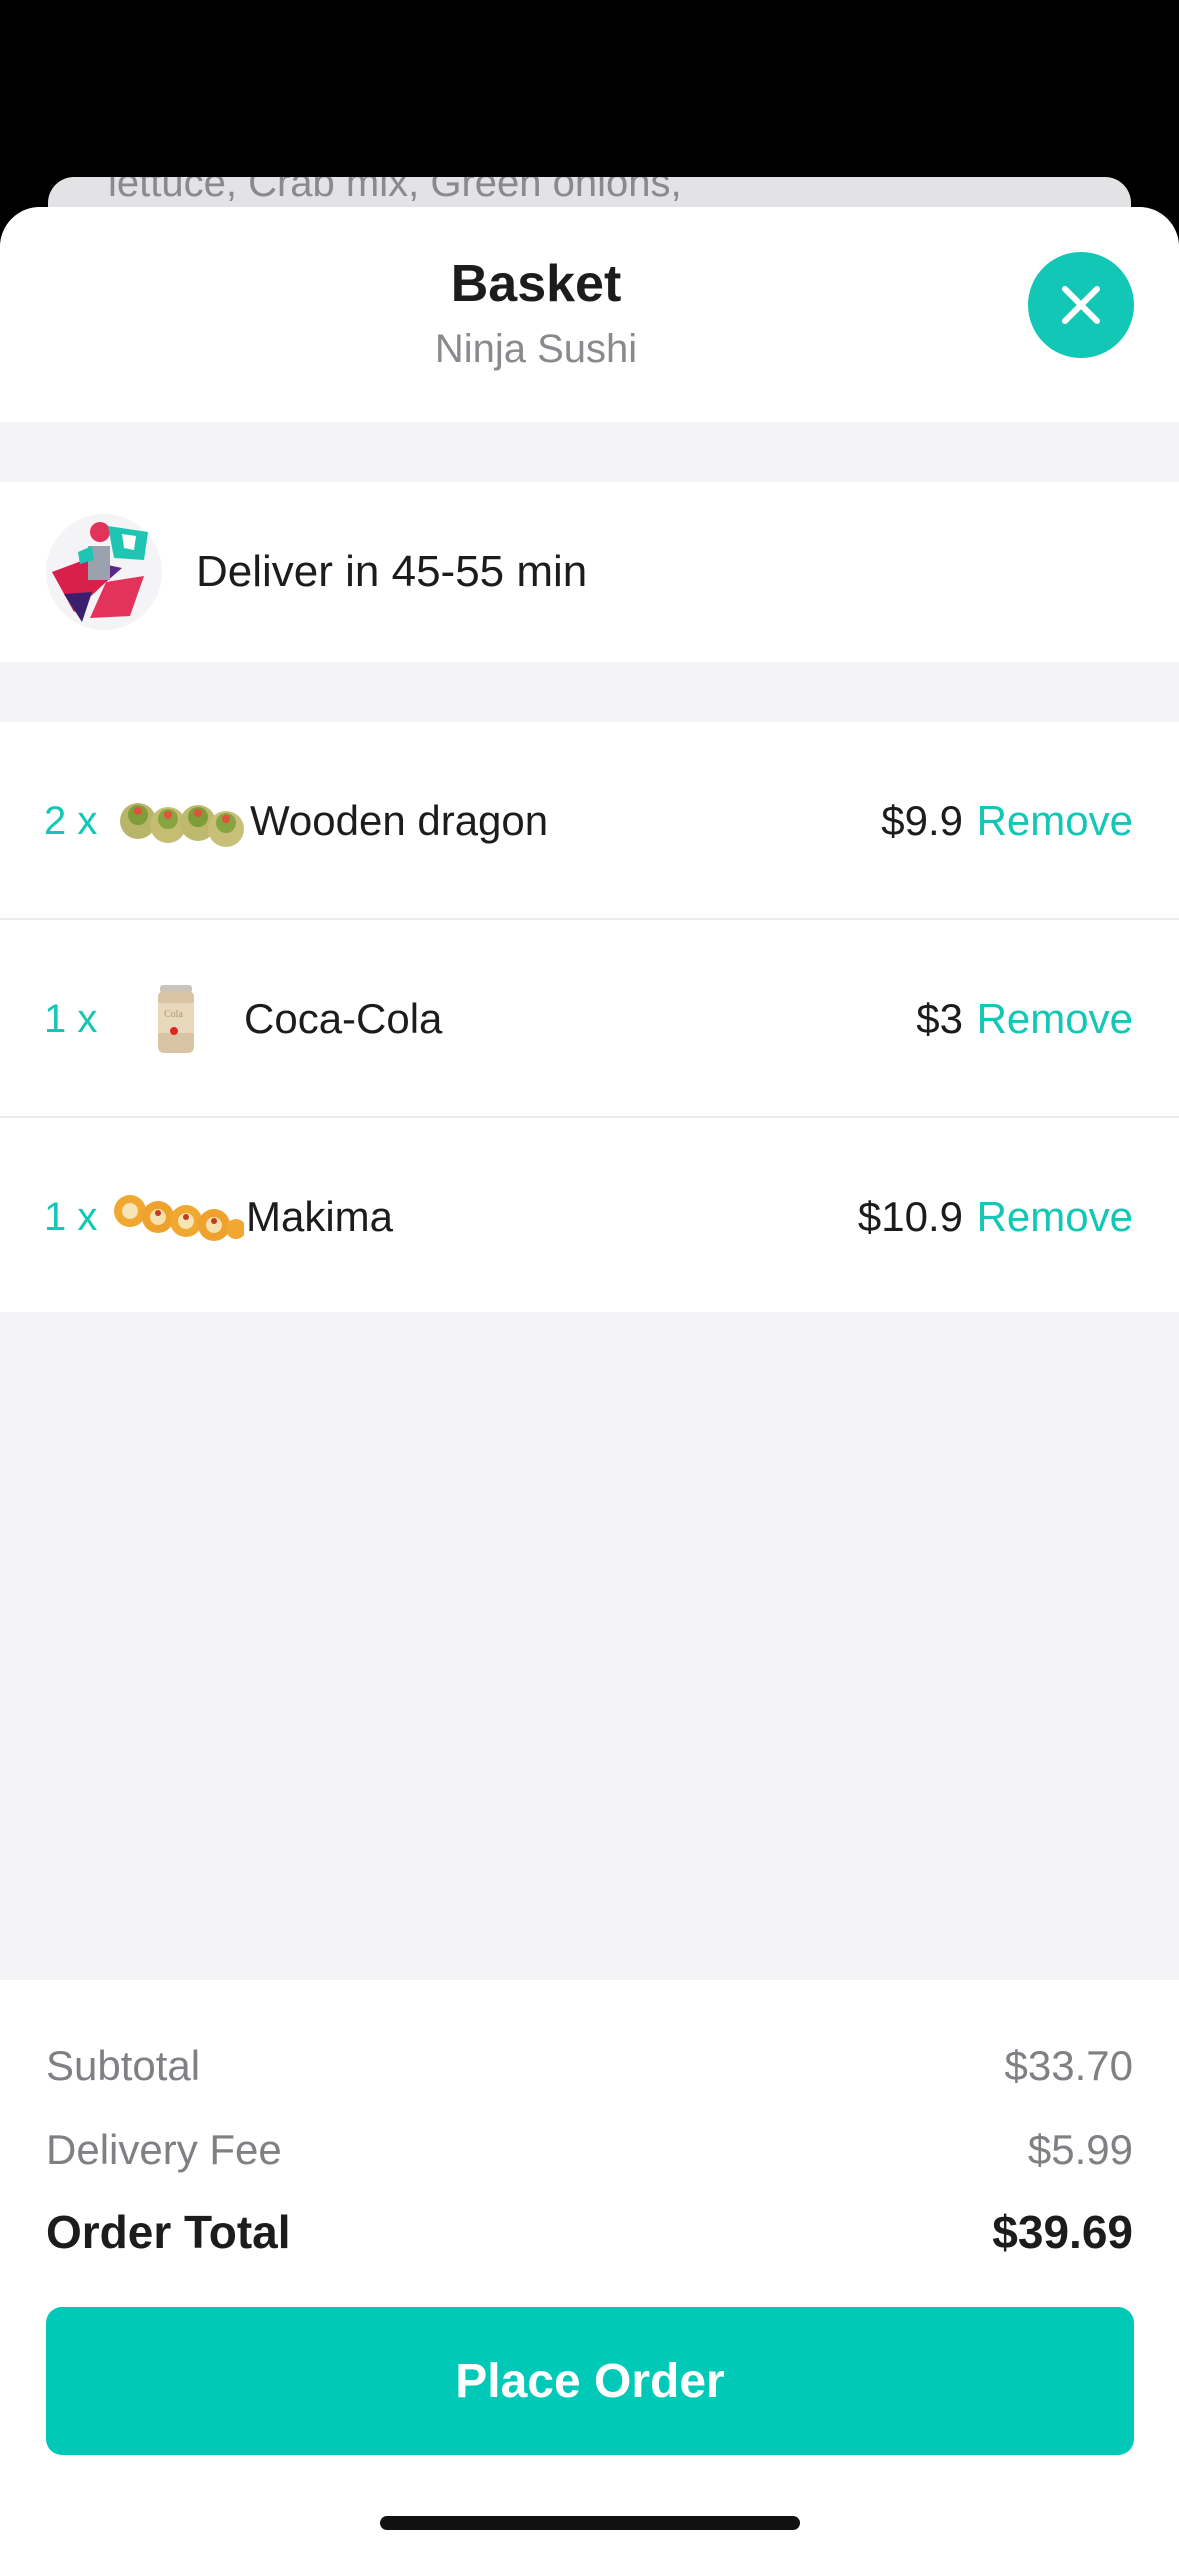 This screenshot has height=2556, width=1179. I want to click on delivery-fee-value: $5.99, so click(1080, 2149).